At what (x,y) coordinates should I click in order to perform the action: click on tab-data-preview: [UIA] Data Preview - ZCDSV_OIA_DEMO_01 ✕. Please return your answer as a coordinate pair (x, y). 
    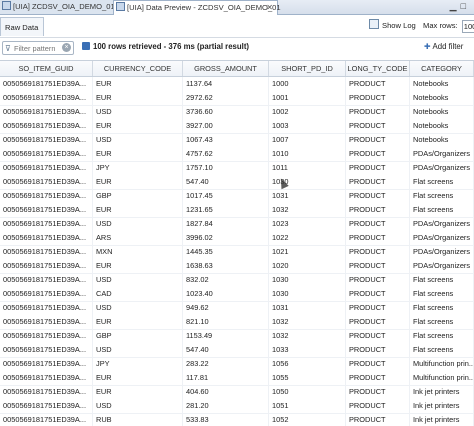
    Looking at the image, I should click on (197, 7).